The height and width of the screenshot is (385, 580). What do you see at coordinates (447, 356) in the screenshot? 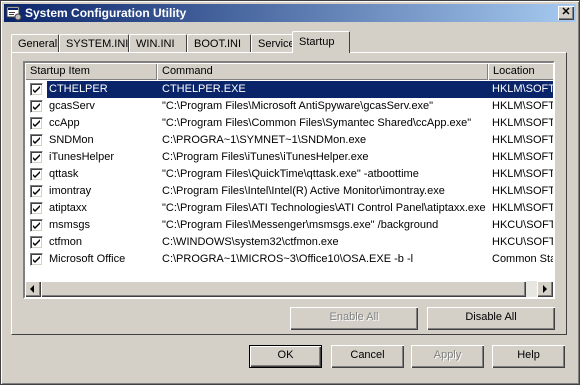
I see `apply-button: Apply` at bounding box center [447, 356].